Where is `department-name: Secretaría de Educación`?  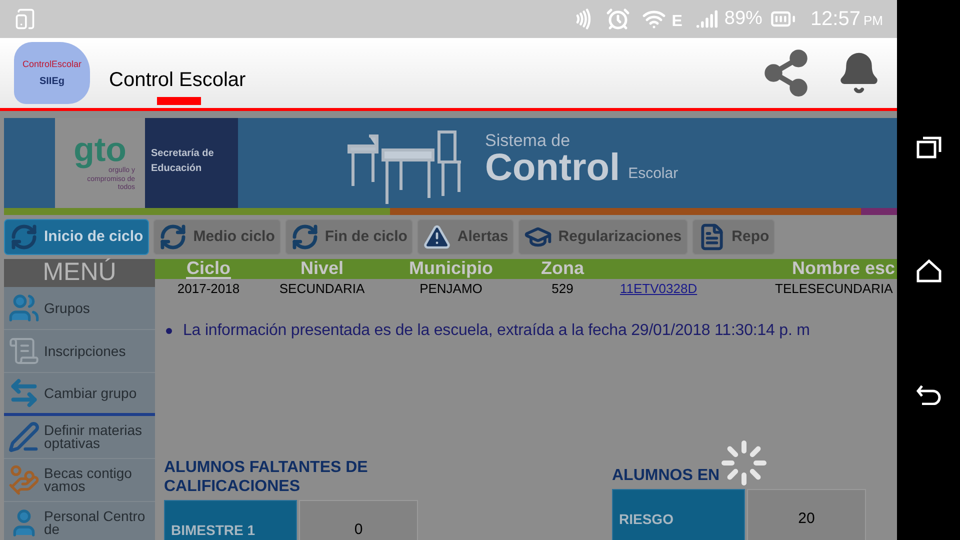 department-name: Secretaría de Educación is located at coordinates (183, 161).